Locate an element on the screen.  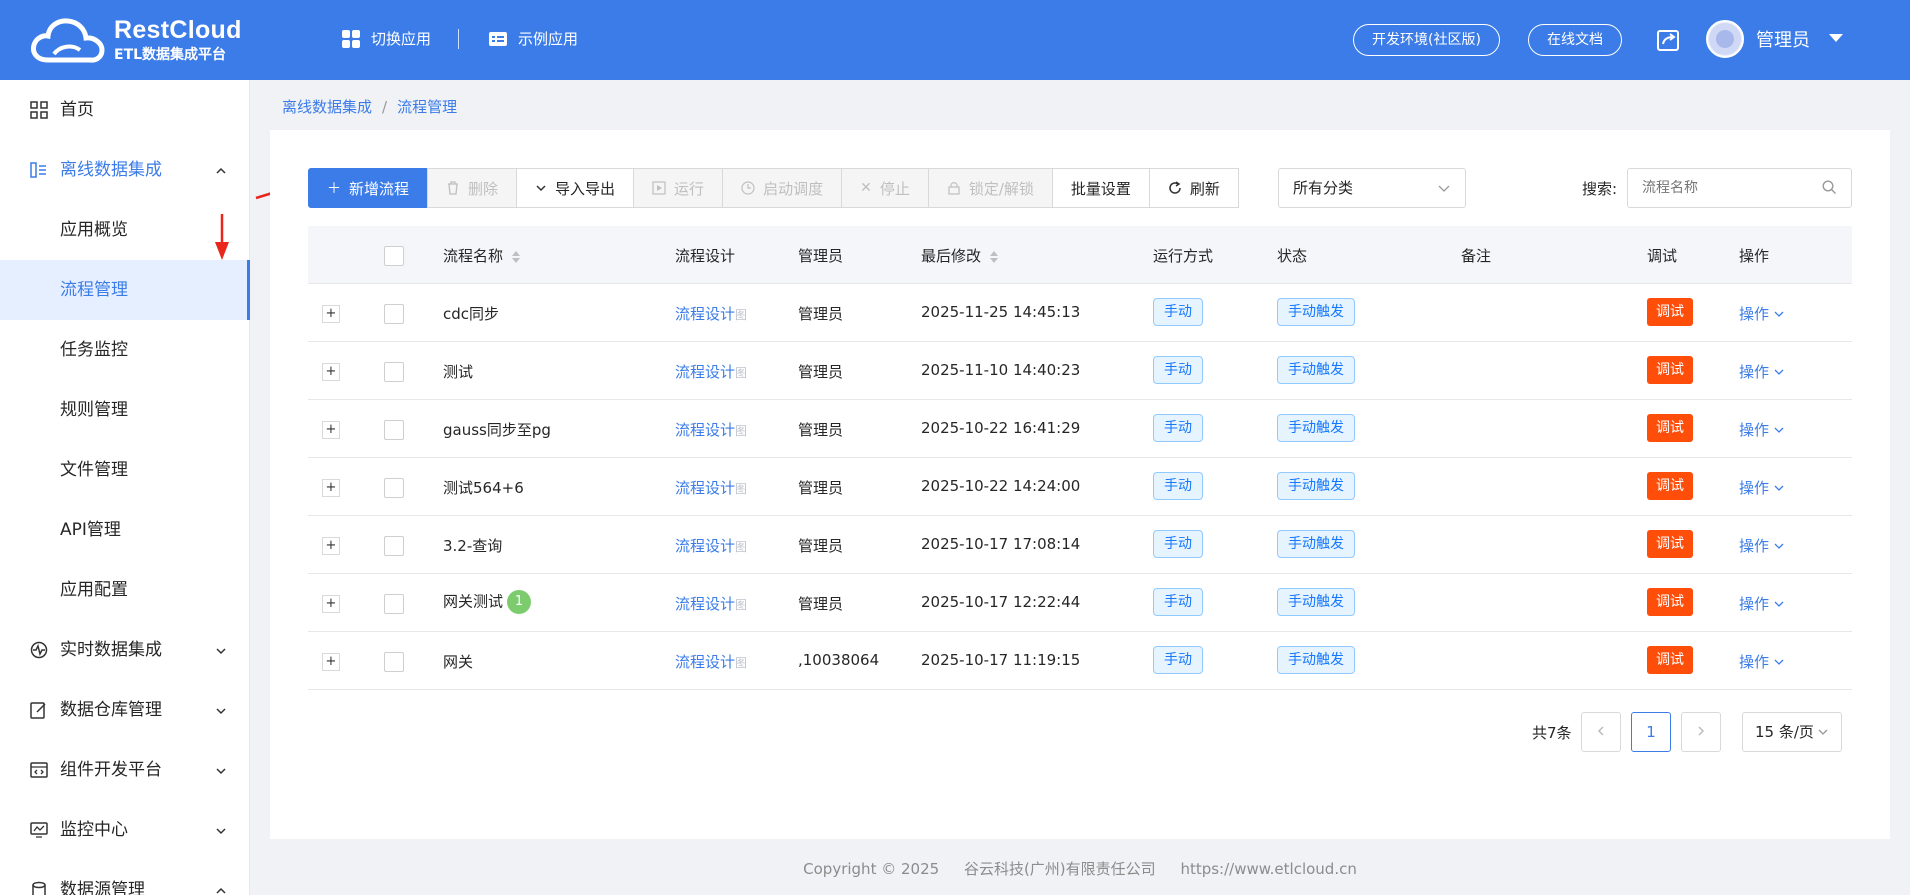
next-page-button is located at coordinates (1701, 732).